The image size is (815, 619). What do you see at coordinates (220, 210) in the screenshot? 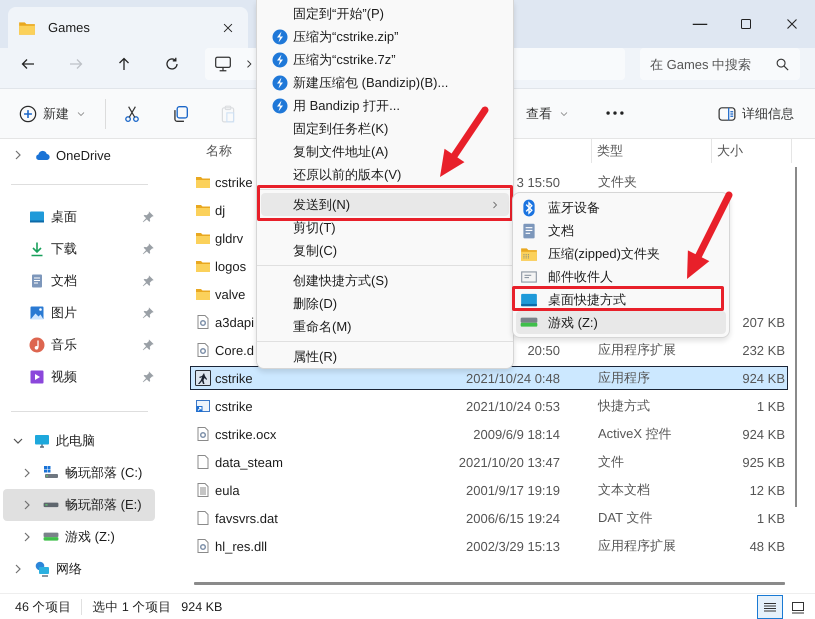
I see `file-name: dj` at bounding box center [220, 210].